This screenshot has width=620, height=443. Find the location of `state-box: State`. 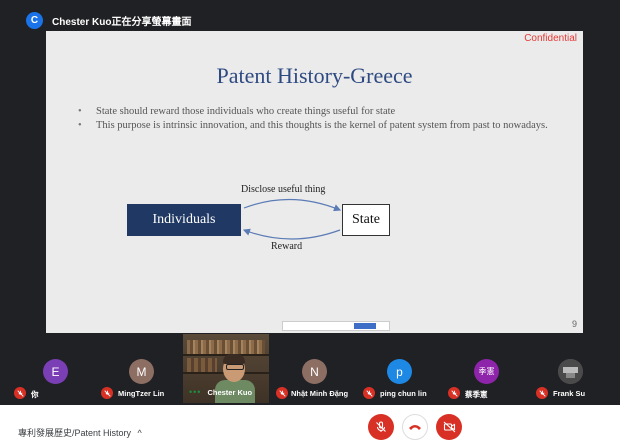

state-box: State is located at coordinates (366, 220).